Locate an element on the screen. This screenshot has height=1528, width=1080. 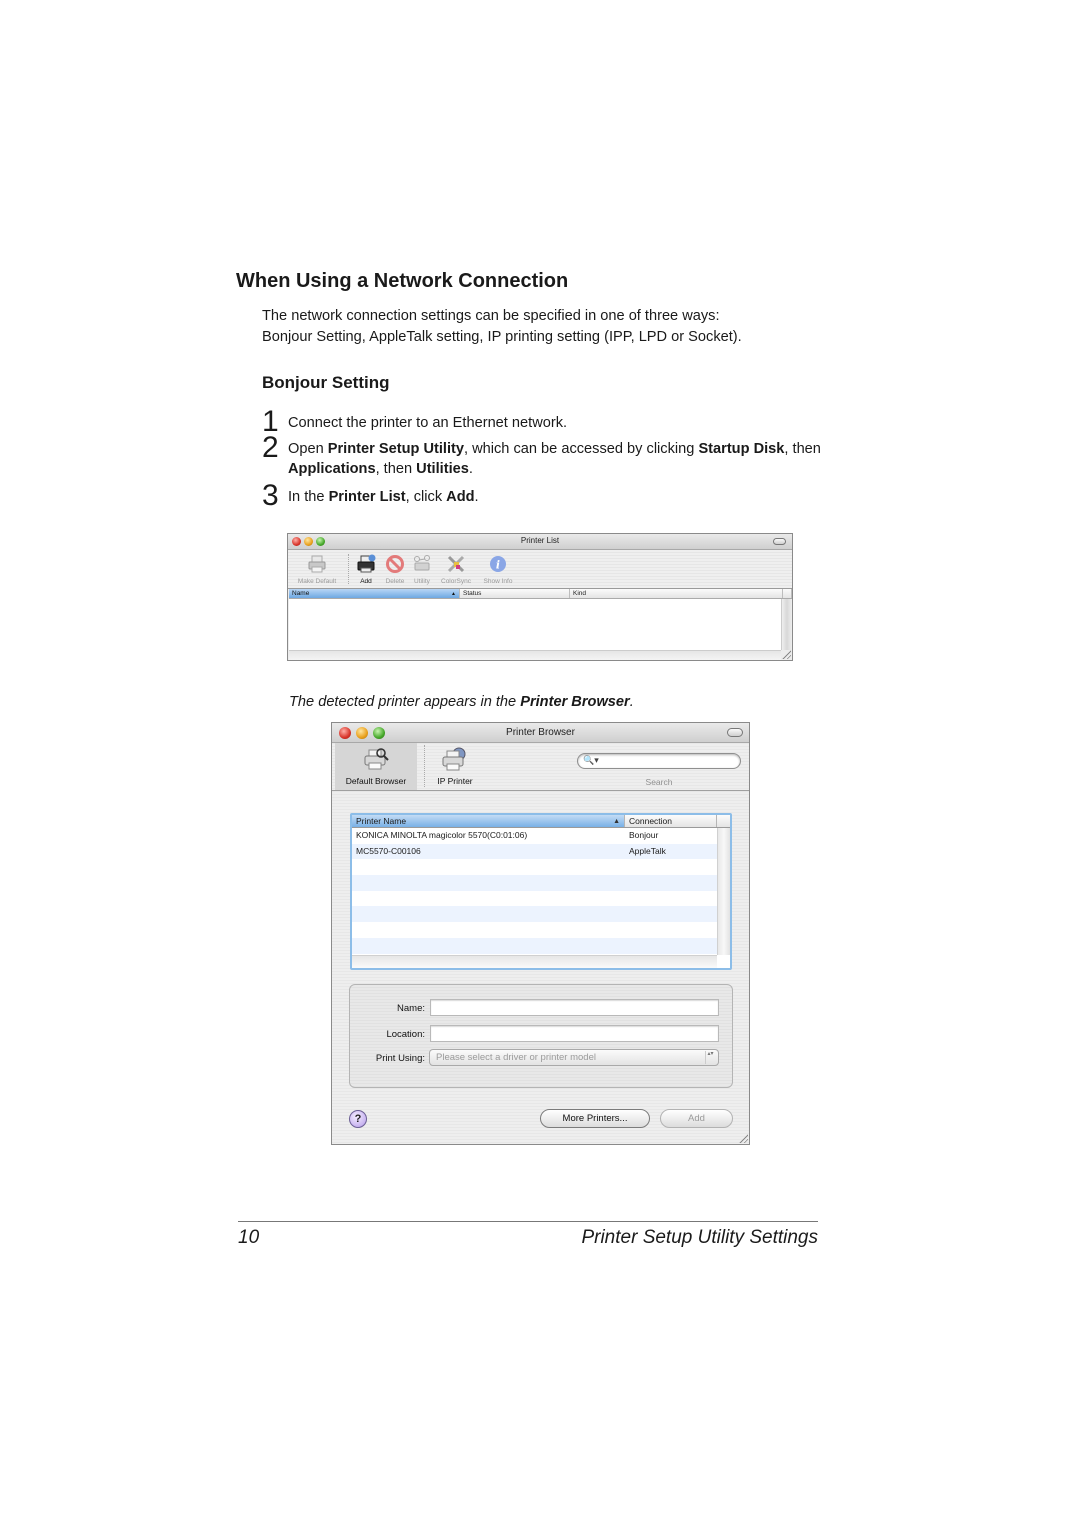
utility-button: Utility is located at coordinates (422, 569).